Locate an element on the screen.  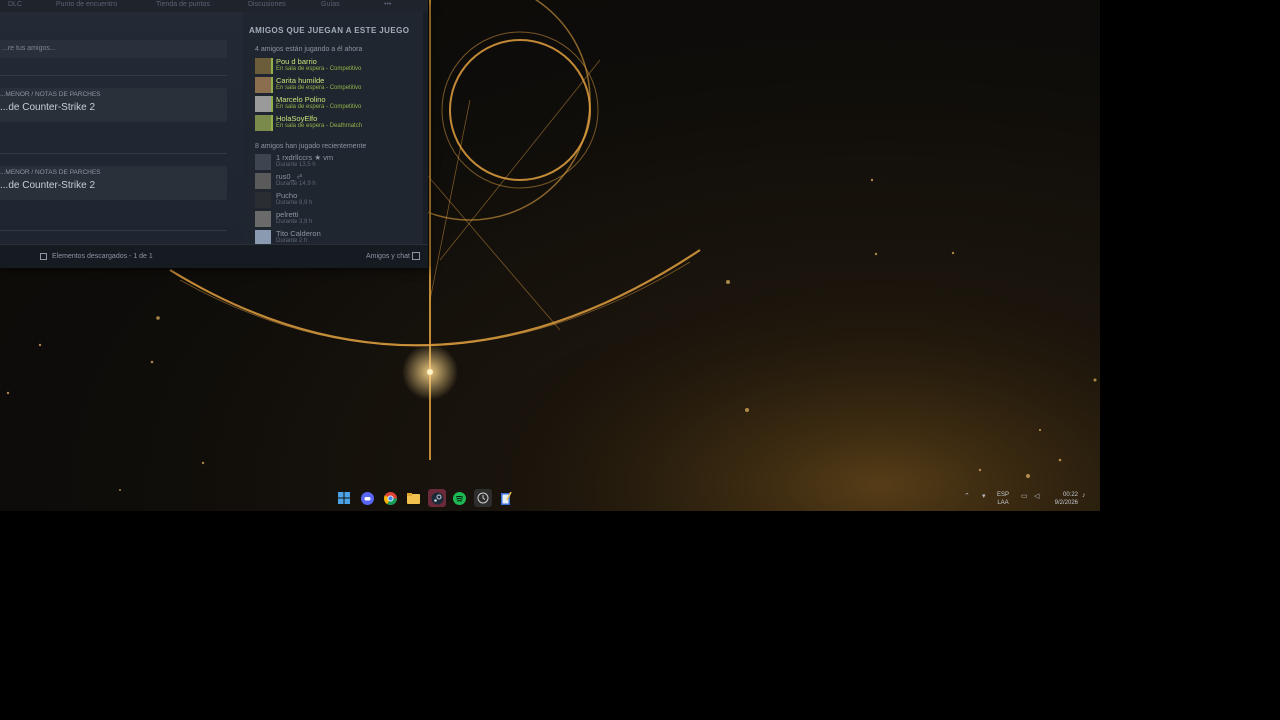
clock-app-icon is located at coordinates (483, 498).